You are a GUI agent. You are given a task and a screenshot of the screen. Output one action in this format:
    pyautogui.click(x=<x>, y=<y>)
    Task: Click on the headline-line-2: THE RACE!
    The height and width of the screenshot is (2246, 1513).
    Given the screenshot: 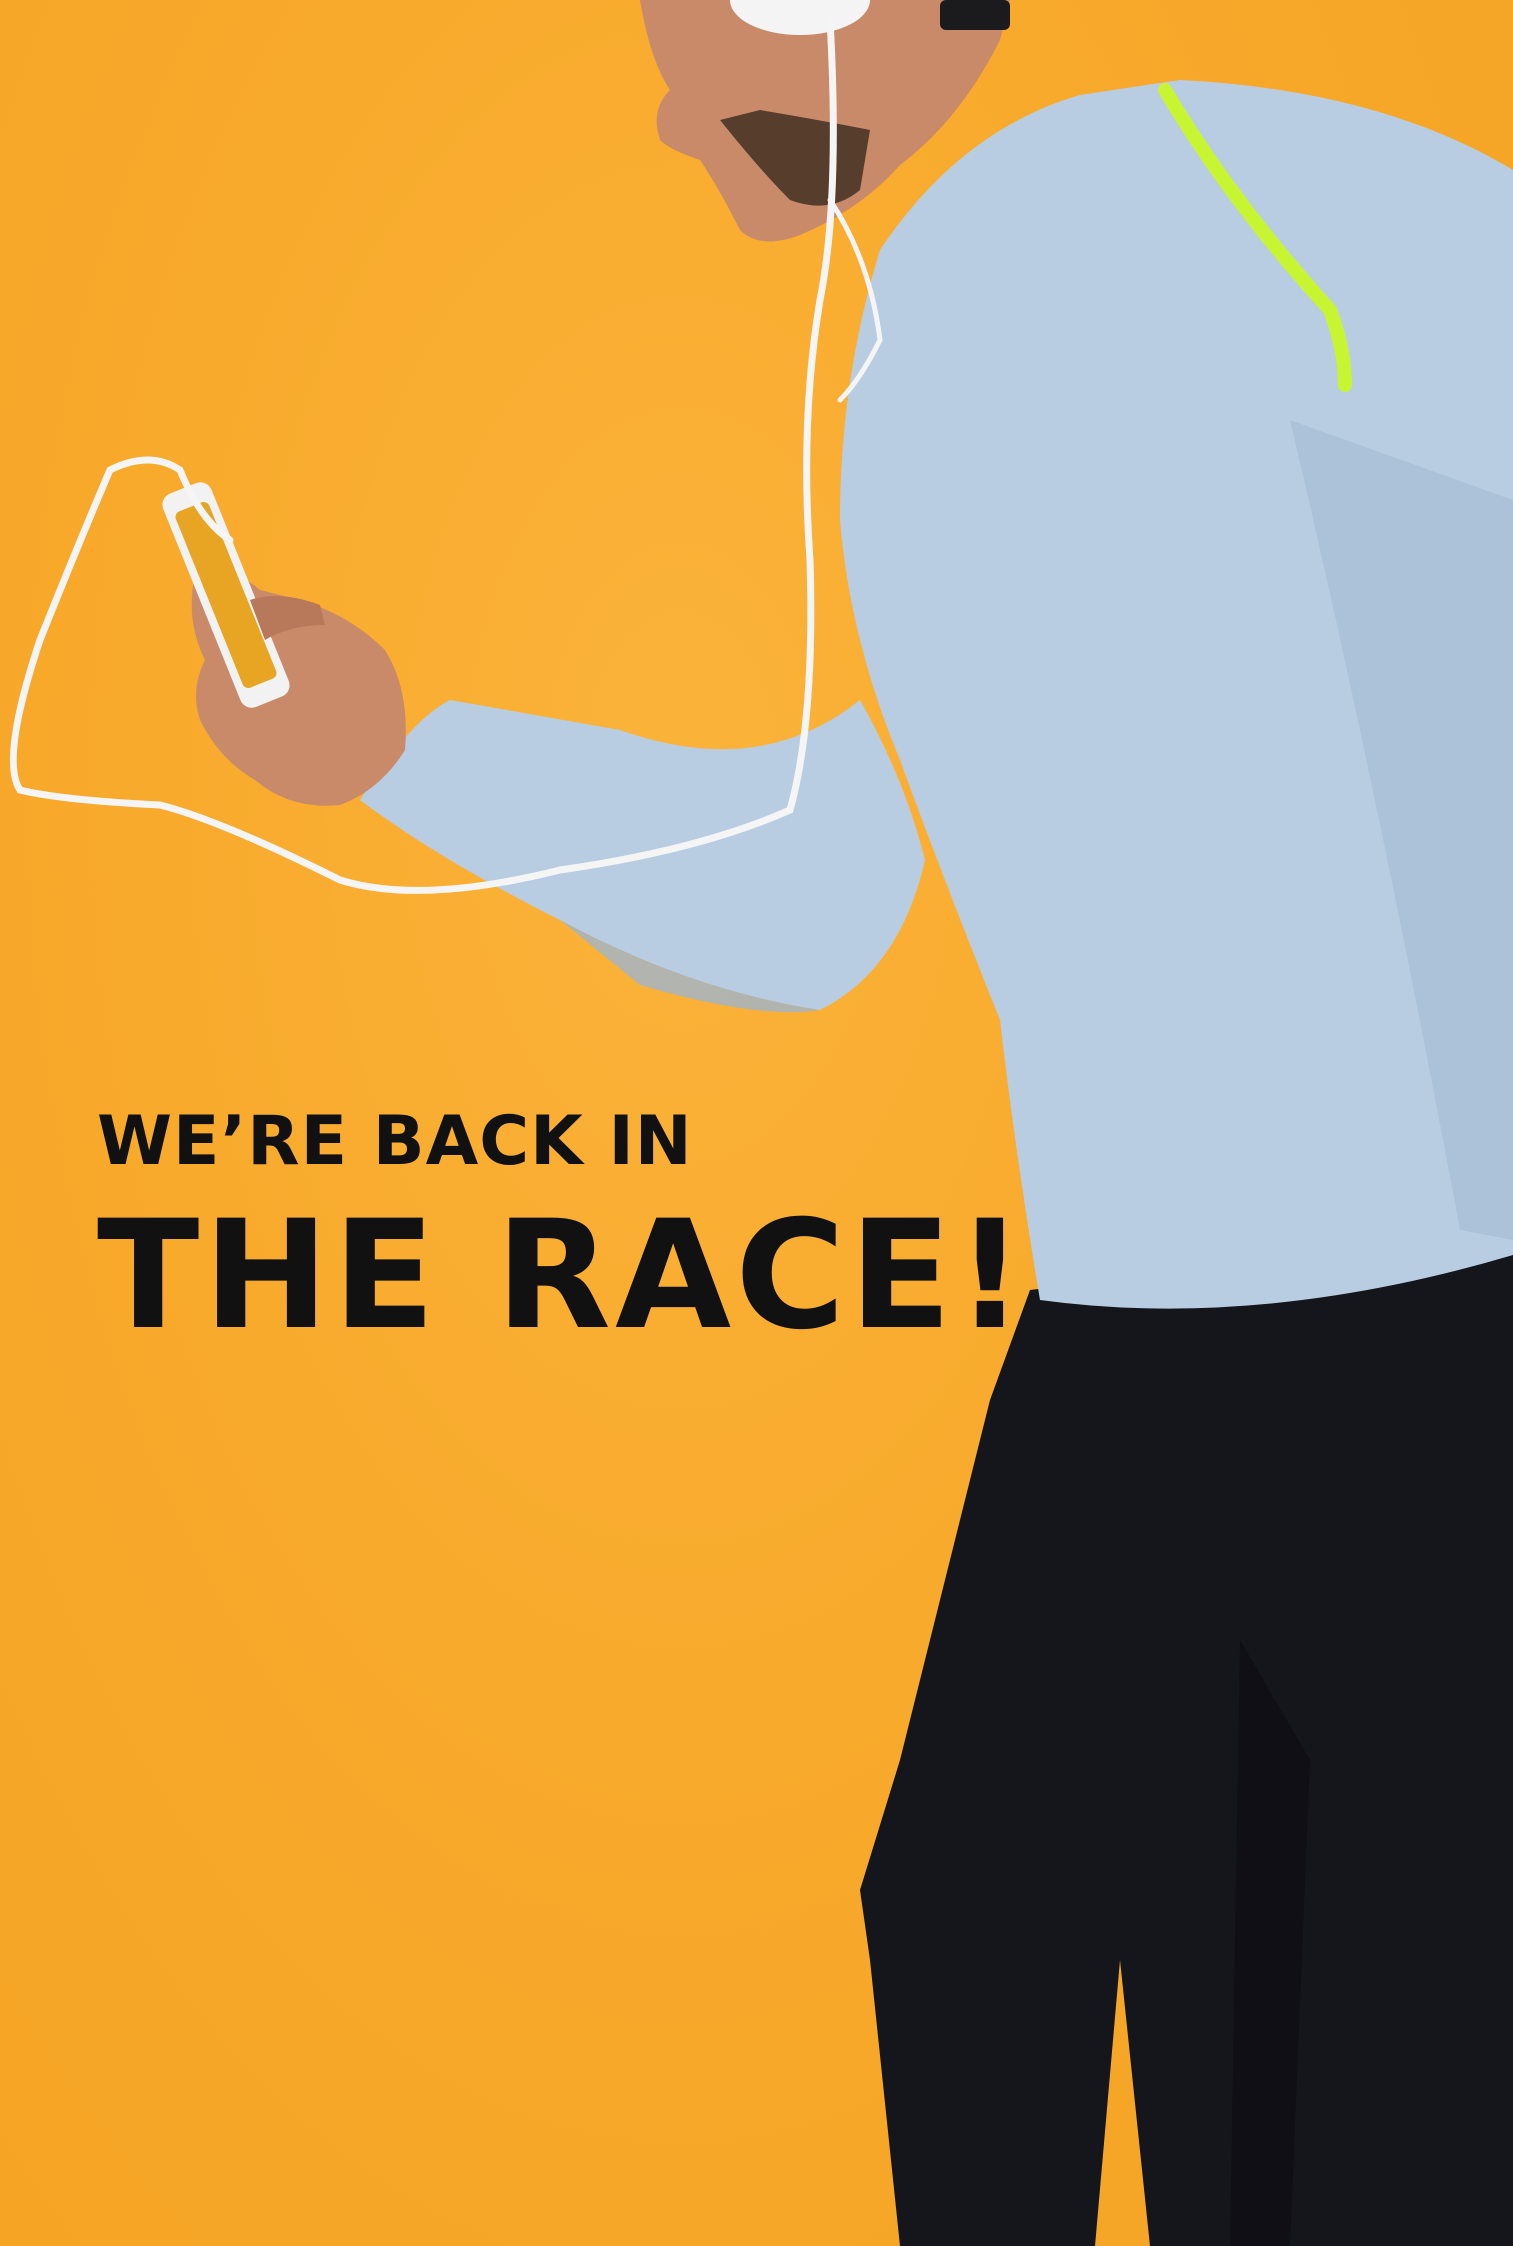 What is the action you would take?
    pyautogui.click(x=563, y=1276)
    